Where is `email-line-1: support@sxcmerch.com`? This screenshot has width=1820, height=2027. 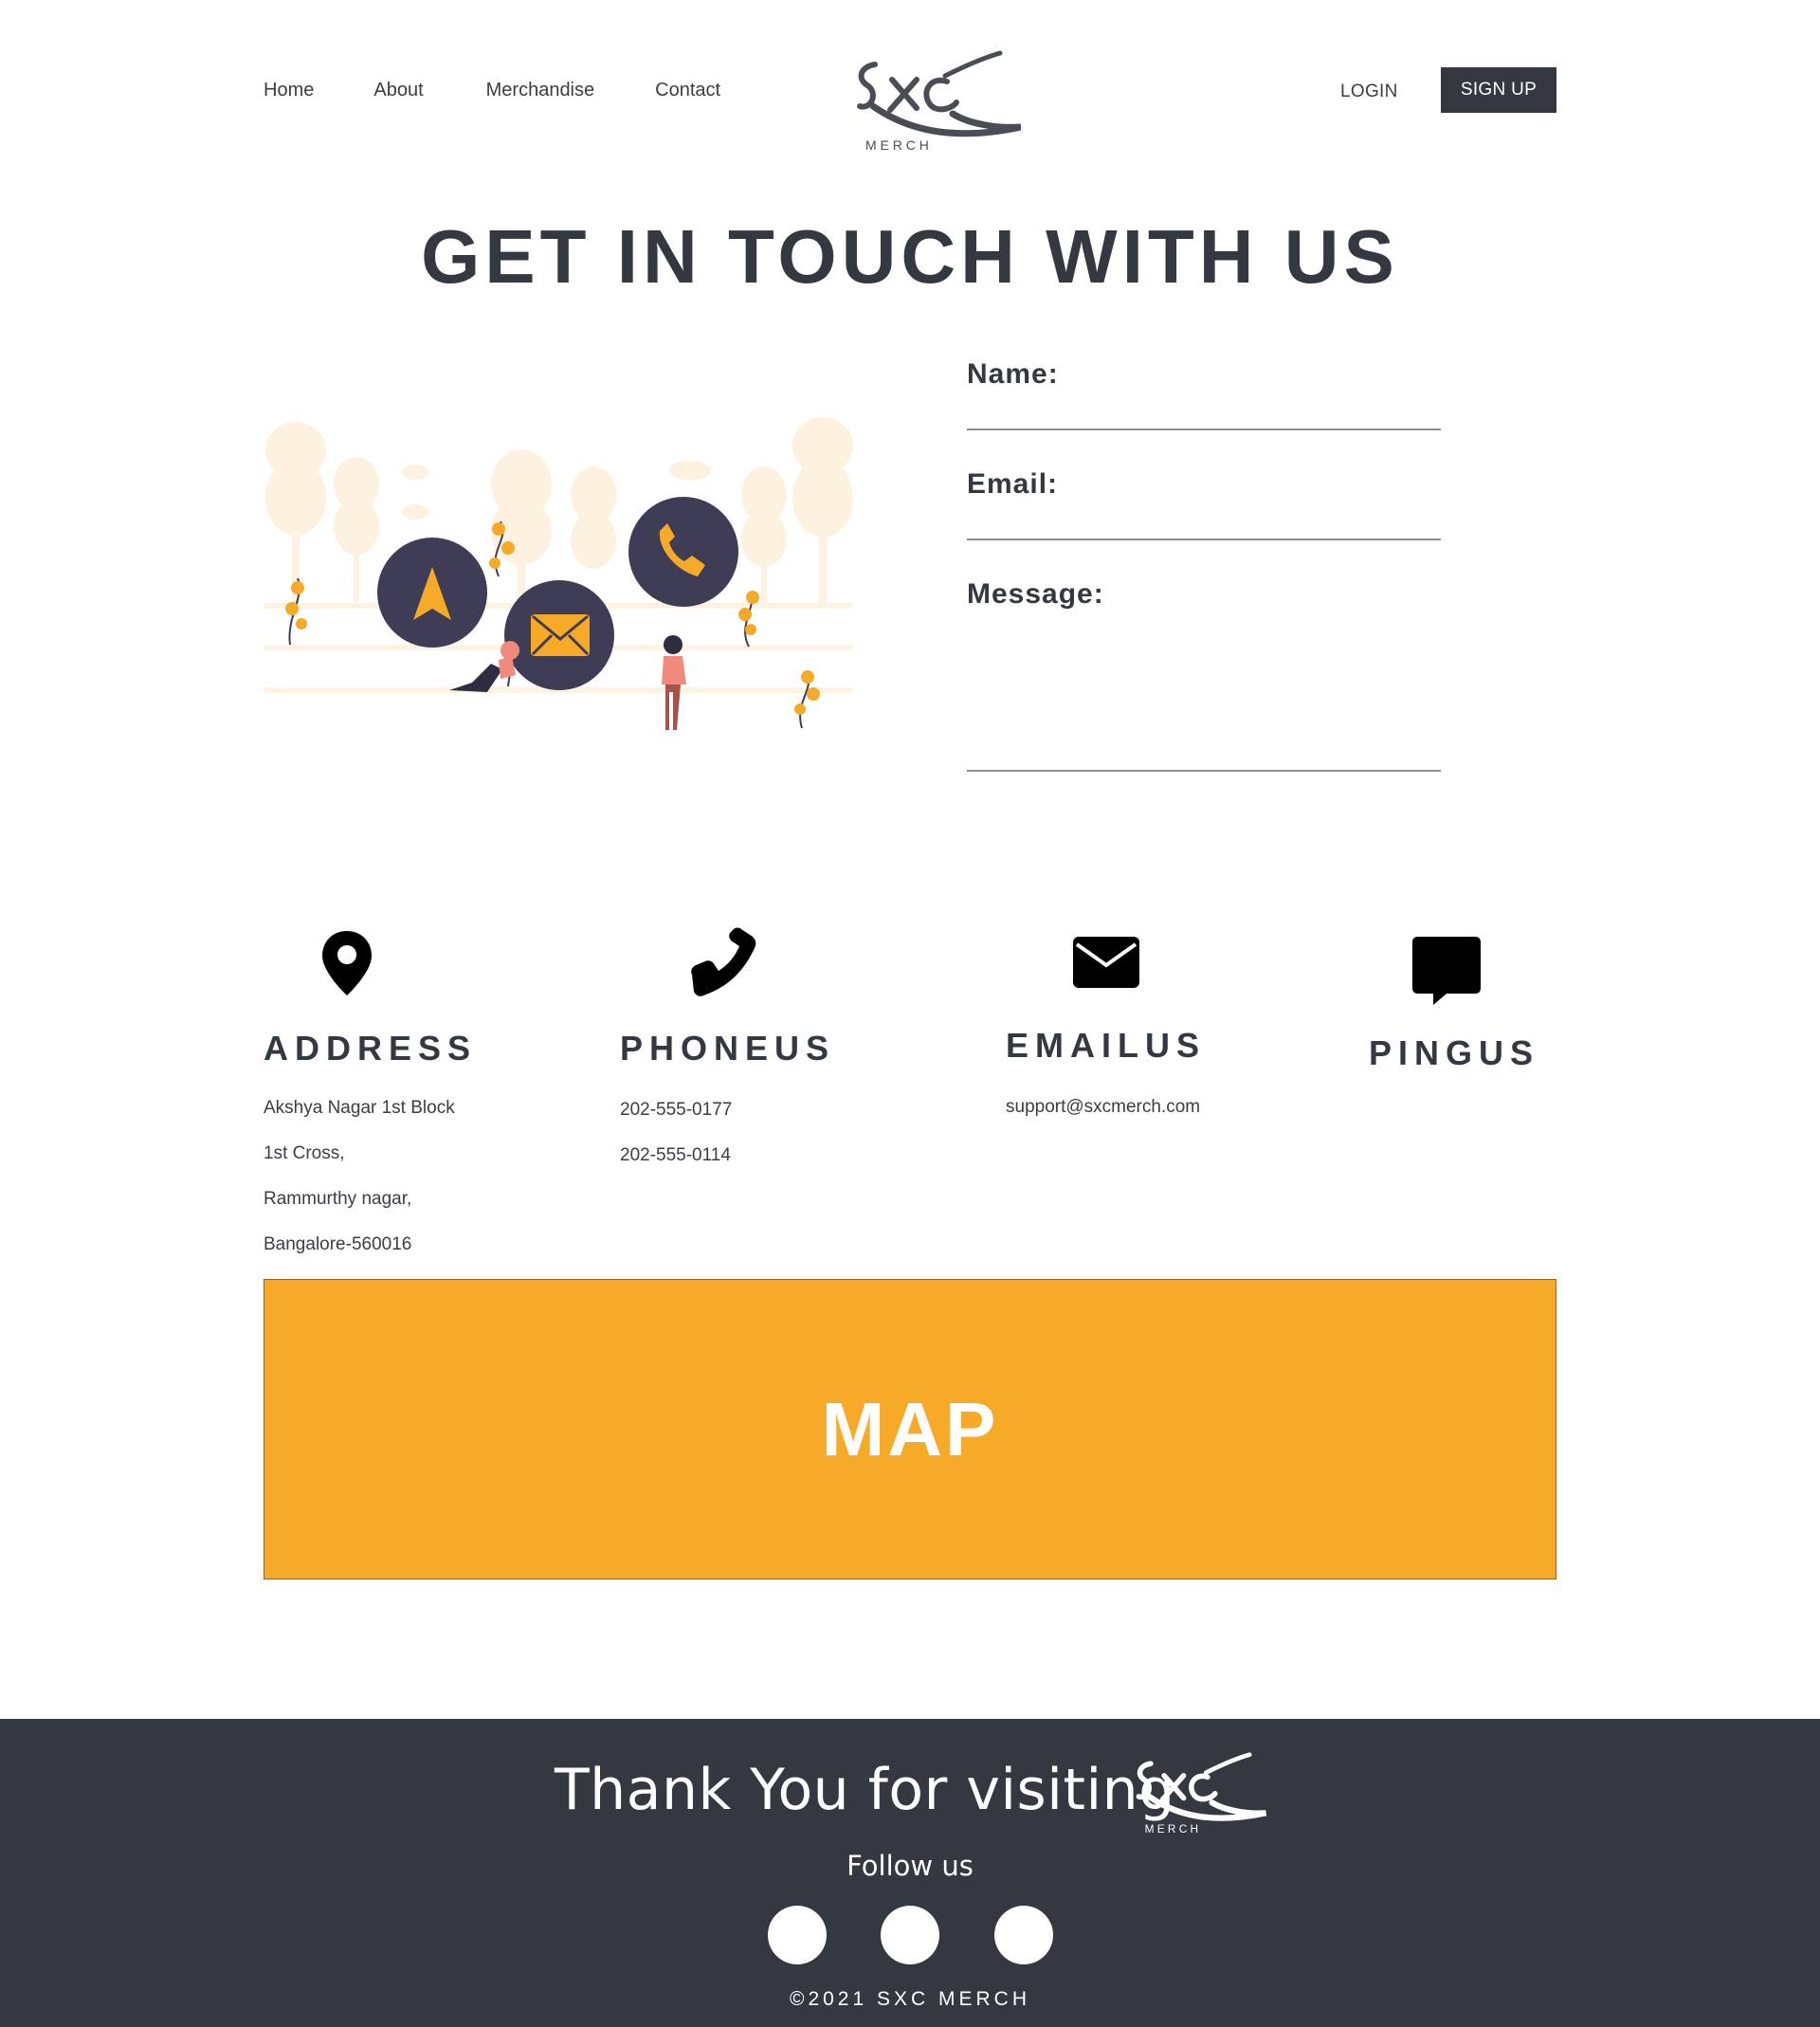 email-line-1: support@sxcmerch.com is located at coordinates (1103, 1107).